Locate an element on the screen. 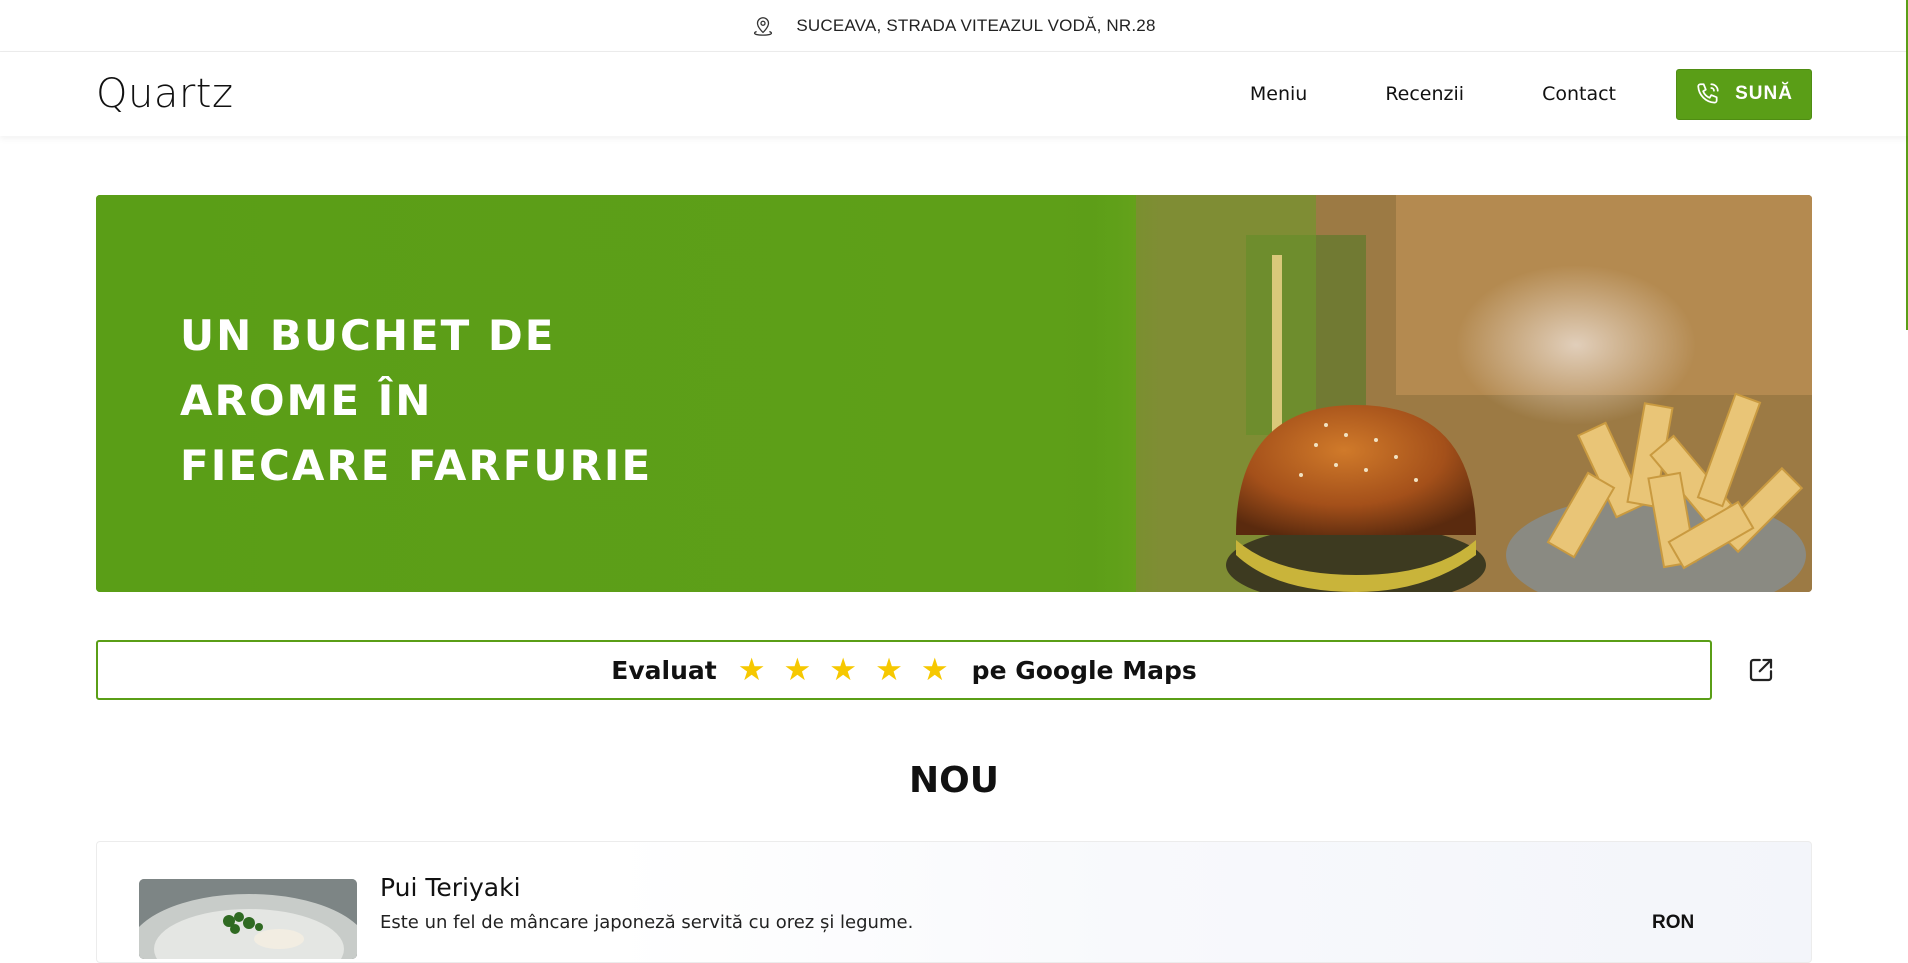 Image resolution: width=1908 pixels, height=963 pixels. nav-item-meniu: Meniu is located at coordinates (1278, 94).